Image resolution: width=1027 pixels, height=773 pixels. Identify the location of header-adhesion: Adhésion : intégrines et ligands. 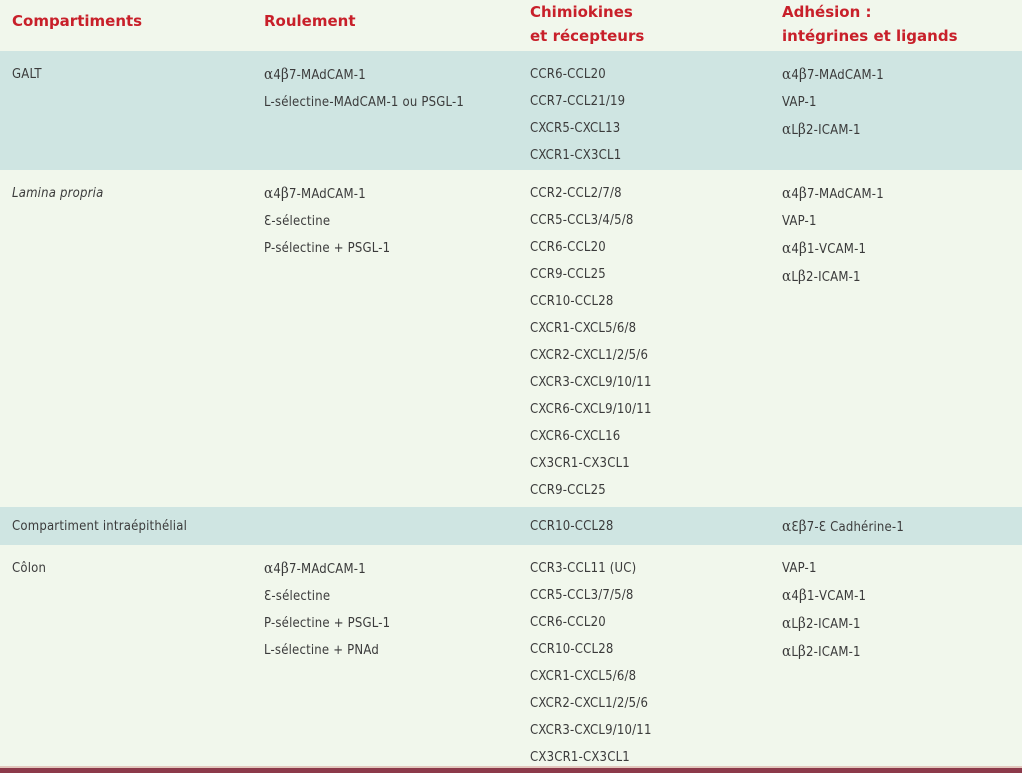
(870, 24).